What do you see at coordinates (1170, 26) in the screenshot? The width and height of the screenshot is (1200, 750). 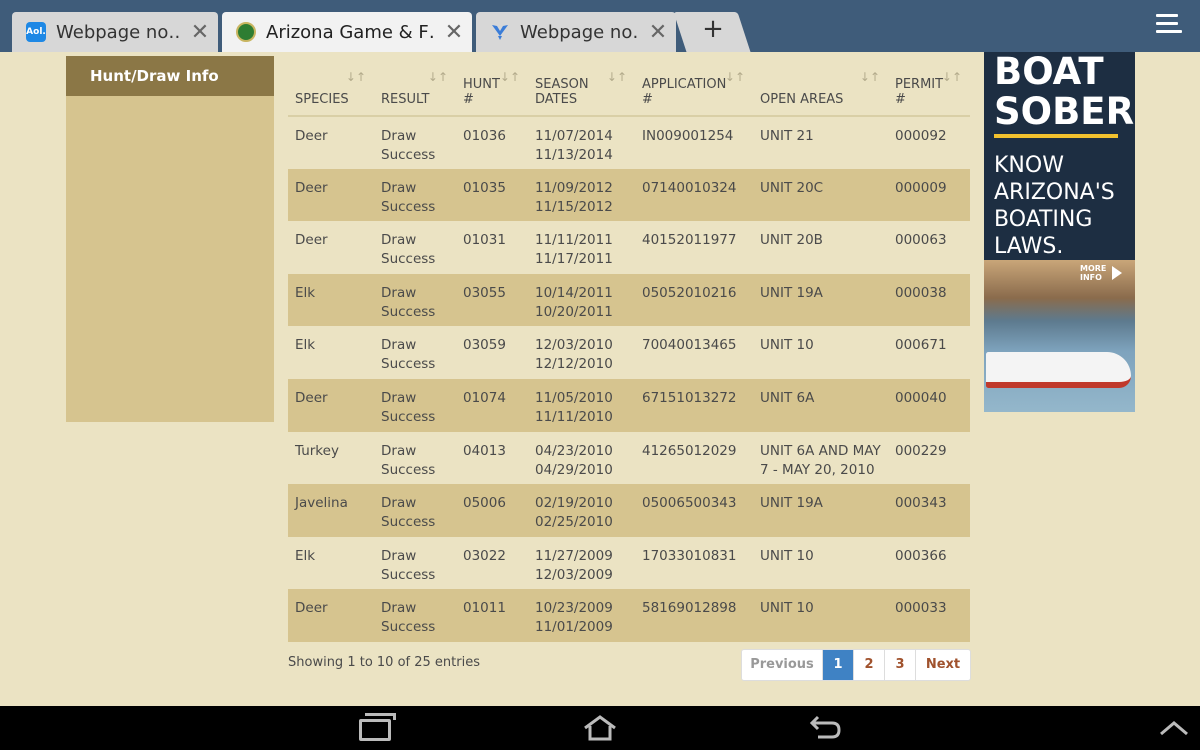 I see `menu-icon` at bounding box center [1170, 26].